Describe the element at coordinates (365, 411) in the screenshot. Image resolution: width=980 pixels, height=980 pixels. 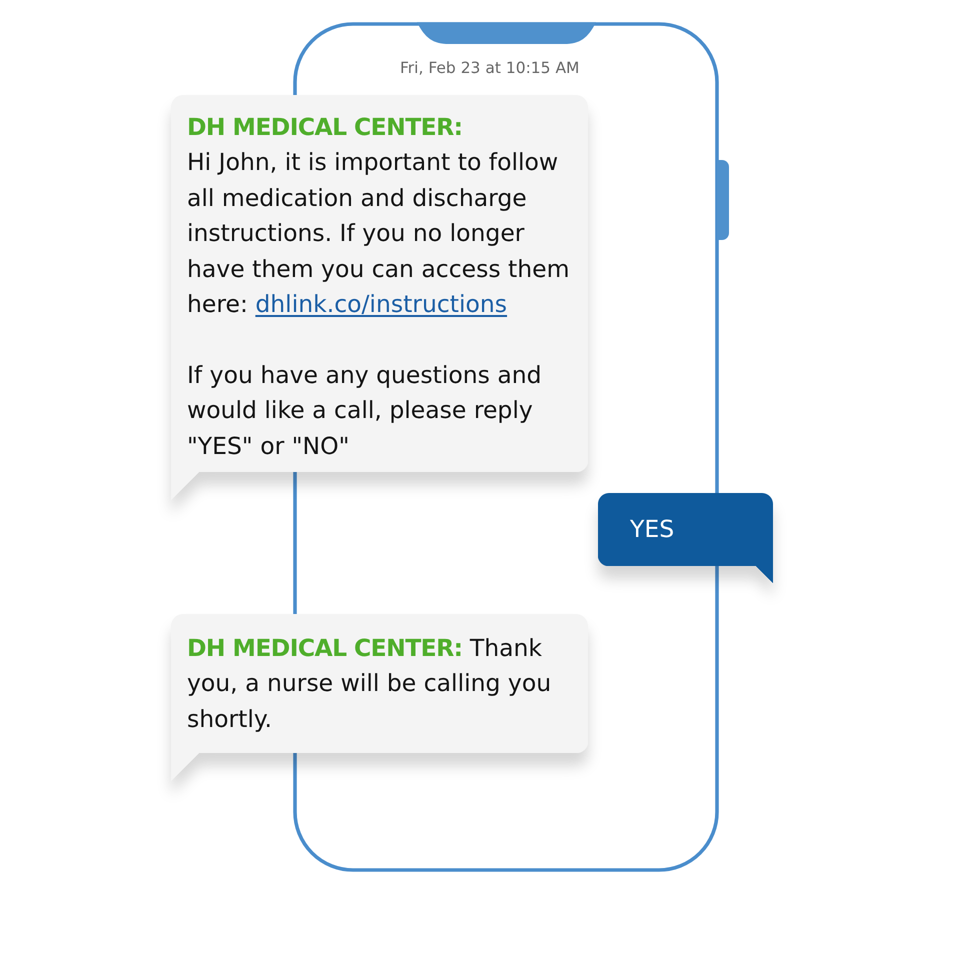
I see `message-text: If you have any questions and would like a call, please reply "YES" or "NO"` at that location.